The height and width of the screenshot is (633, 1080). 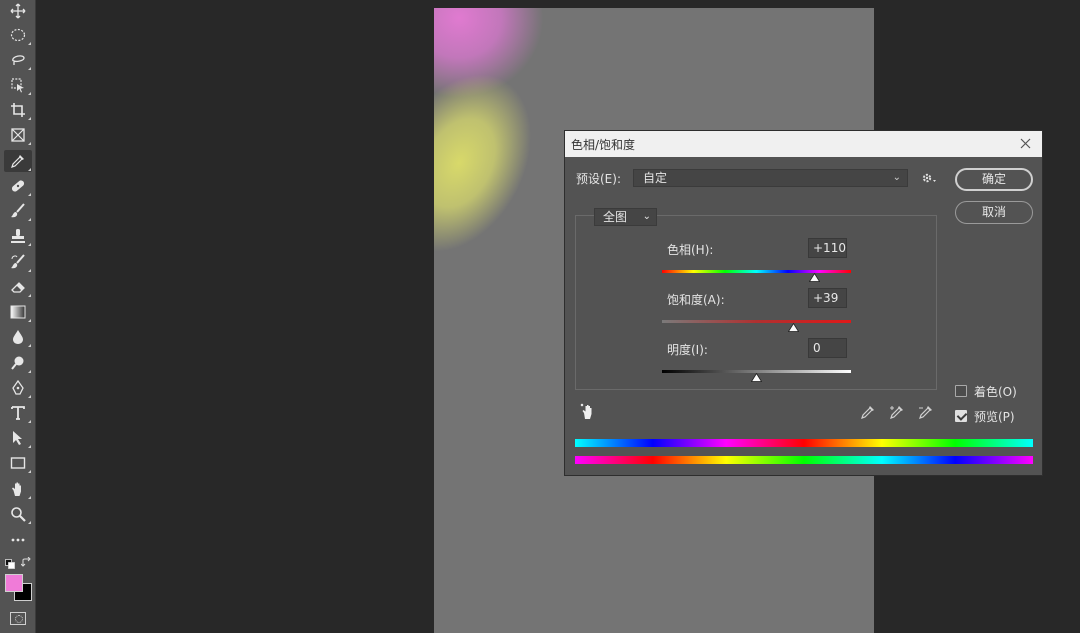 What do you see at coordinates (756, 377) in the screenshot?
I see `lightness-slider-thumb` at bounding box center [756, 377].